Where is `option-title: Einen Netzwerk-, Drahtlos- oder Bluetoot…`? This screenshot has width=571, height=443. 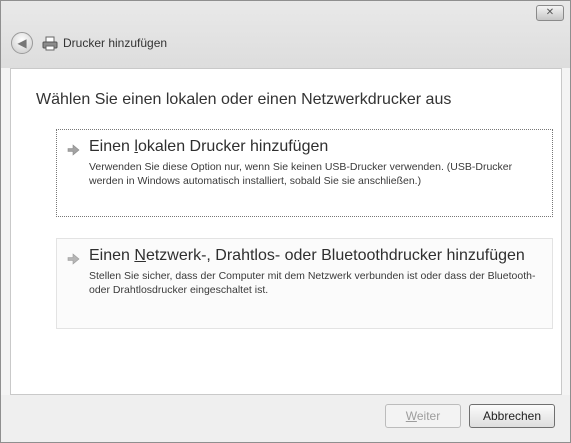
option-title: Einen Netzwerk-, Drahtlos- oder Bluetoot… is located at coordinates (307, 256).